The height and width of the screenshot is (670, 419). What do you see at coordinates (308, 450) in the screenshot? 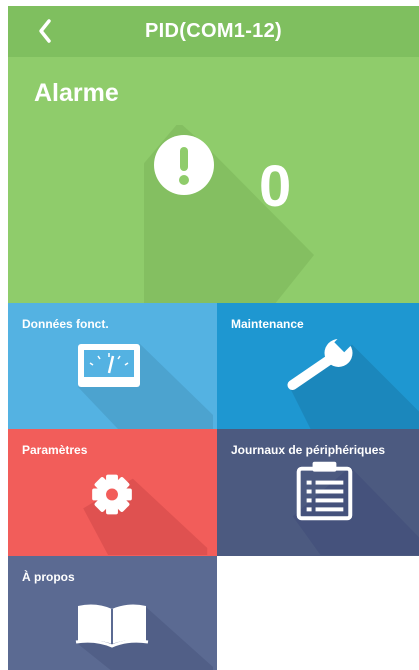
I see `tile-label-device-logs: Journaux de périphériques` at bounding box center [308, 450].